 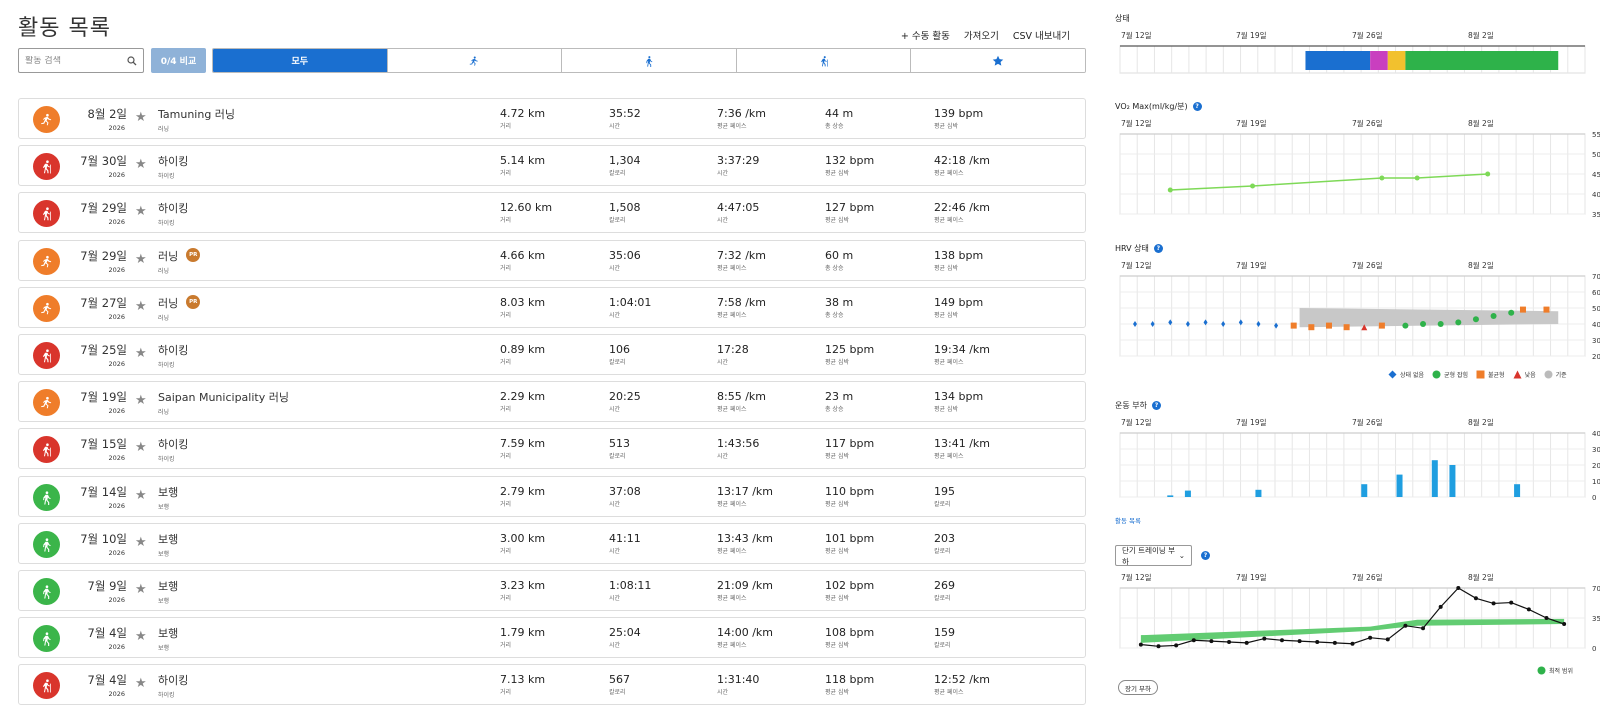 What do you see at coordinates (839, 307) in the screenshot?
I see `metric: 38 m 총 상승` at bounding box center [839, 307].